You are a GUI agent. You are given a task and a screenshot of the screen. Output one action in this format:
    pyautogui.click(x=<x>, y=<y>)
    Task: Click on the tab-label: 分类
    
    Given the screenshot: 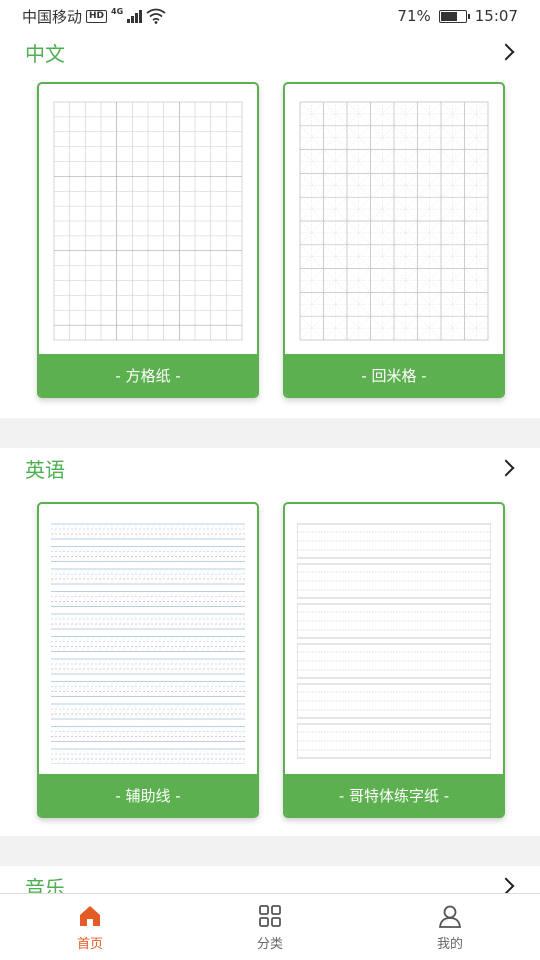 What is the action you would take?
    pyautogui.click(x=269, y=944)
    